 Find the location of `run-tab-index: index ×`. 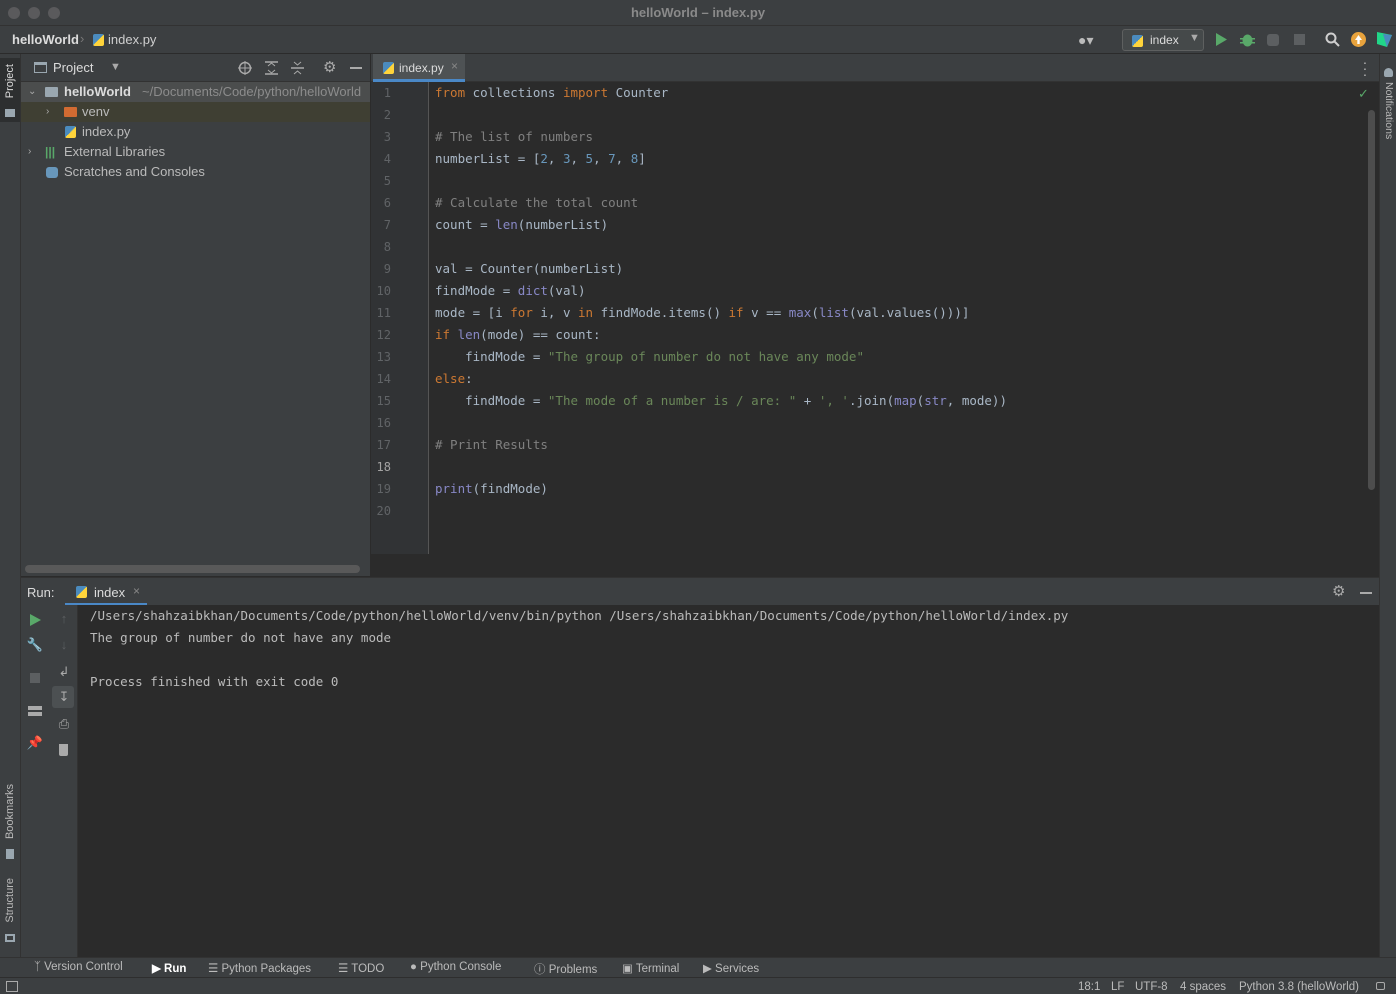

run-tab-index: index × is located at coordinates (106, 592).